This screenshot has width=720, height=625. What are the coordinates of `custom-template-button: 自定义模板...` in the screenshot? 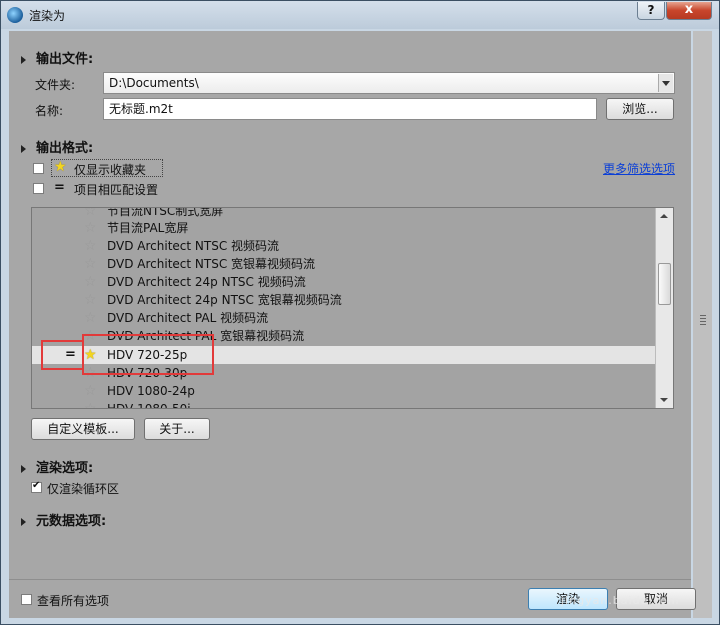 It's located at (83, 429).